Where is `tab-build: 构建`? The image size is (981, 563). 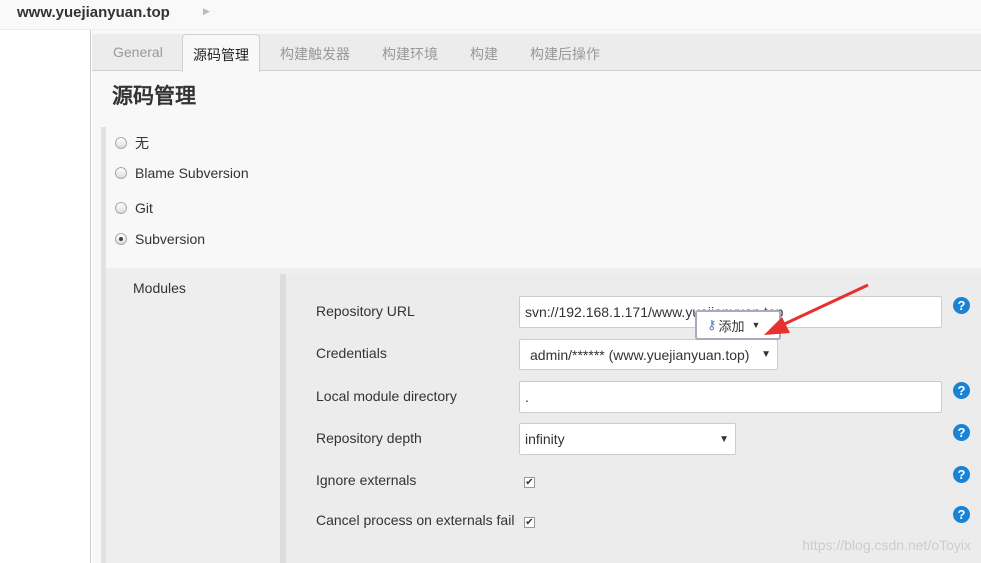 tab-build: 构建 is located at coordinates (484, 54).